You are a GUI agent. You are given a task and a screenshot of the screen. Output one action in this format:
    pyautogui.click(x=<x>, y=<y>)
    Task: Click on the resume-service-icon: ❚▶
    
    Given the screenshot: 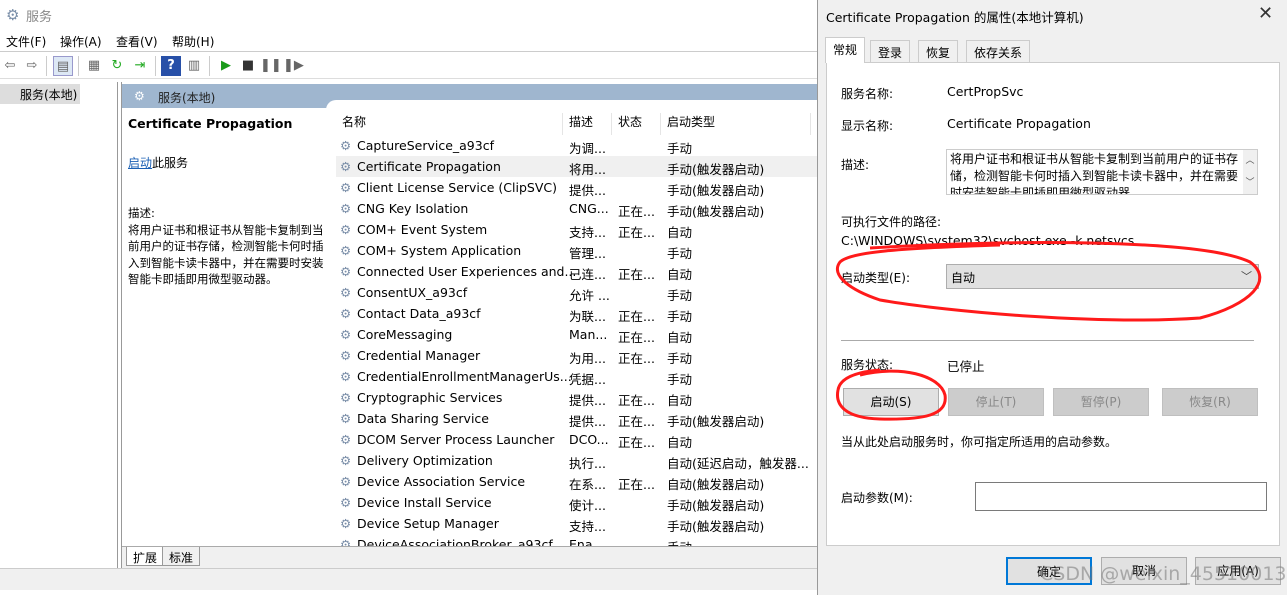 What is the action you would take?
    pyautogui.click(x=293, y=66)
    